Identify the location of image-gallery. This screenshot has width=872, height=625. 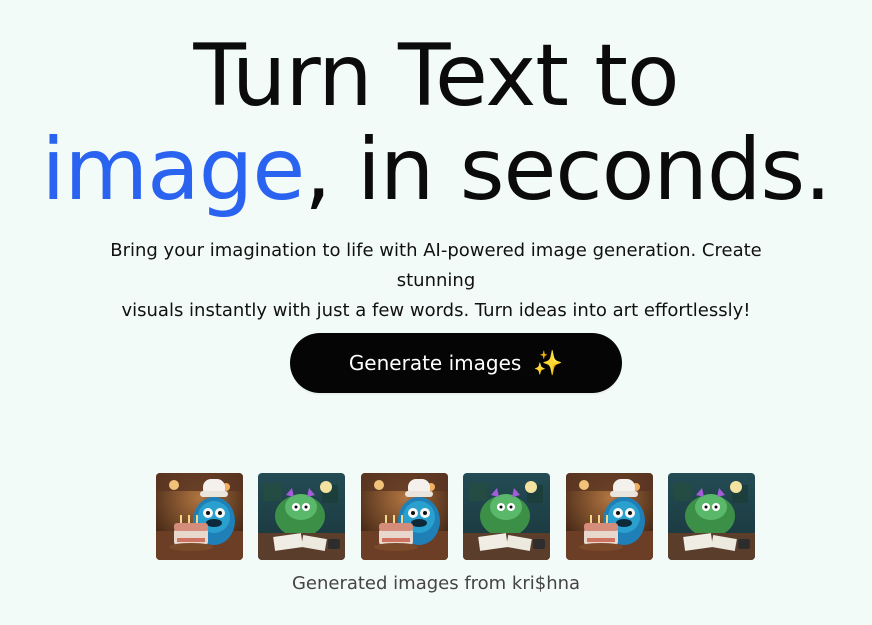
(456, 516).